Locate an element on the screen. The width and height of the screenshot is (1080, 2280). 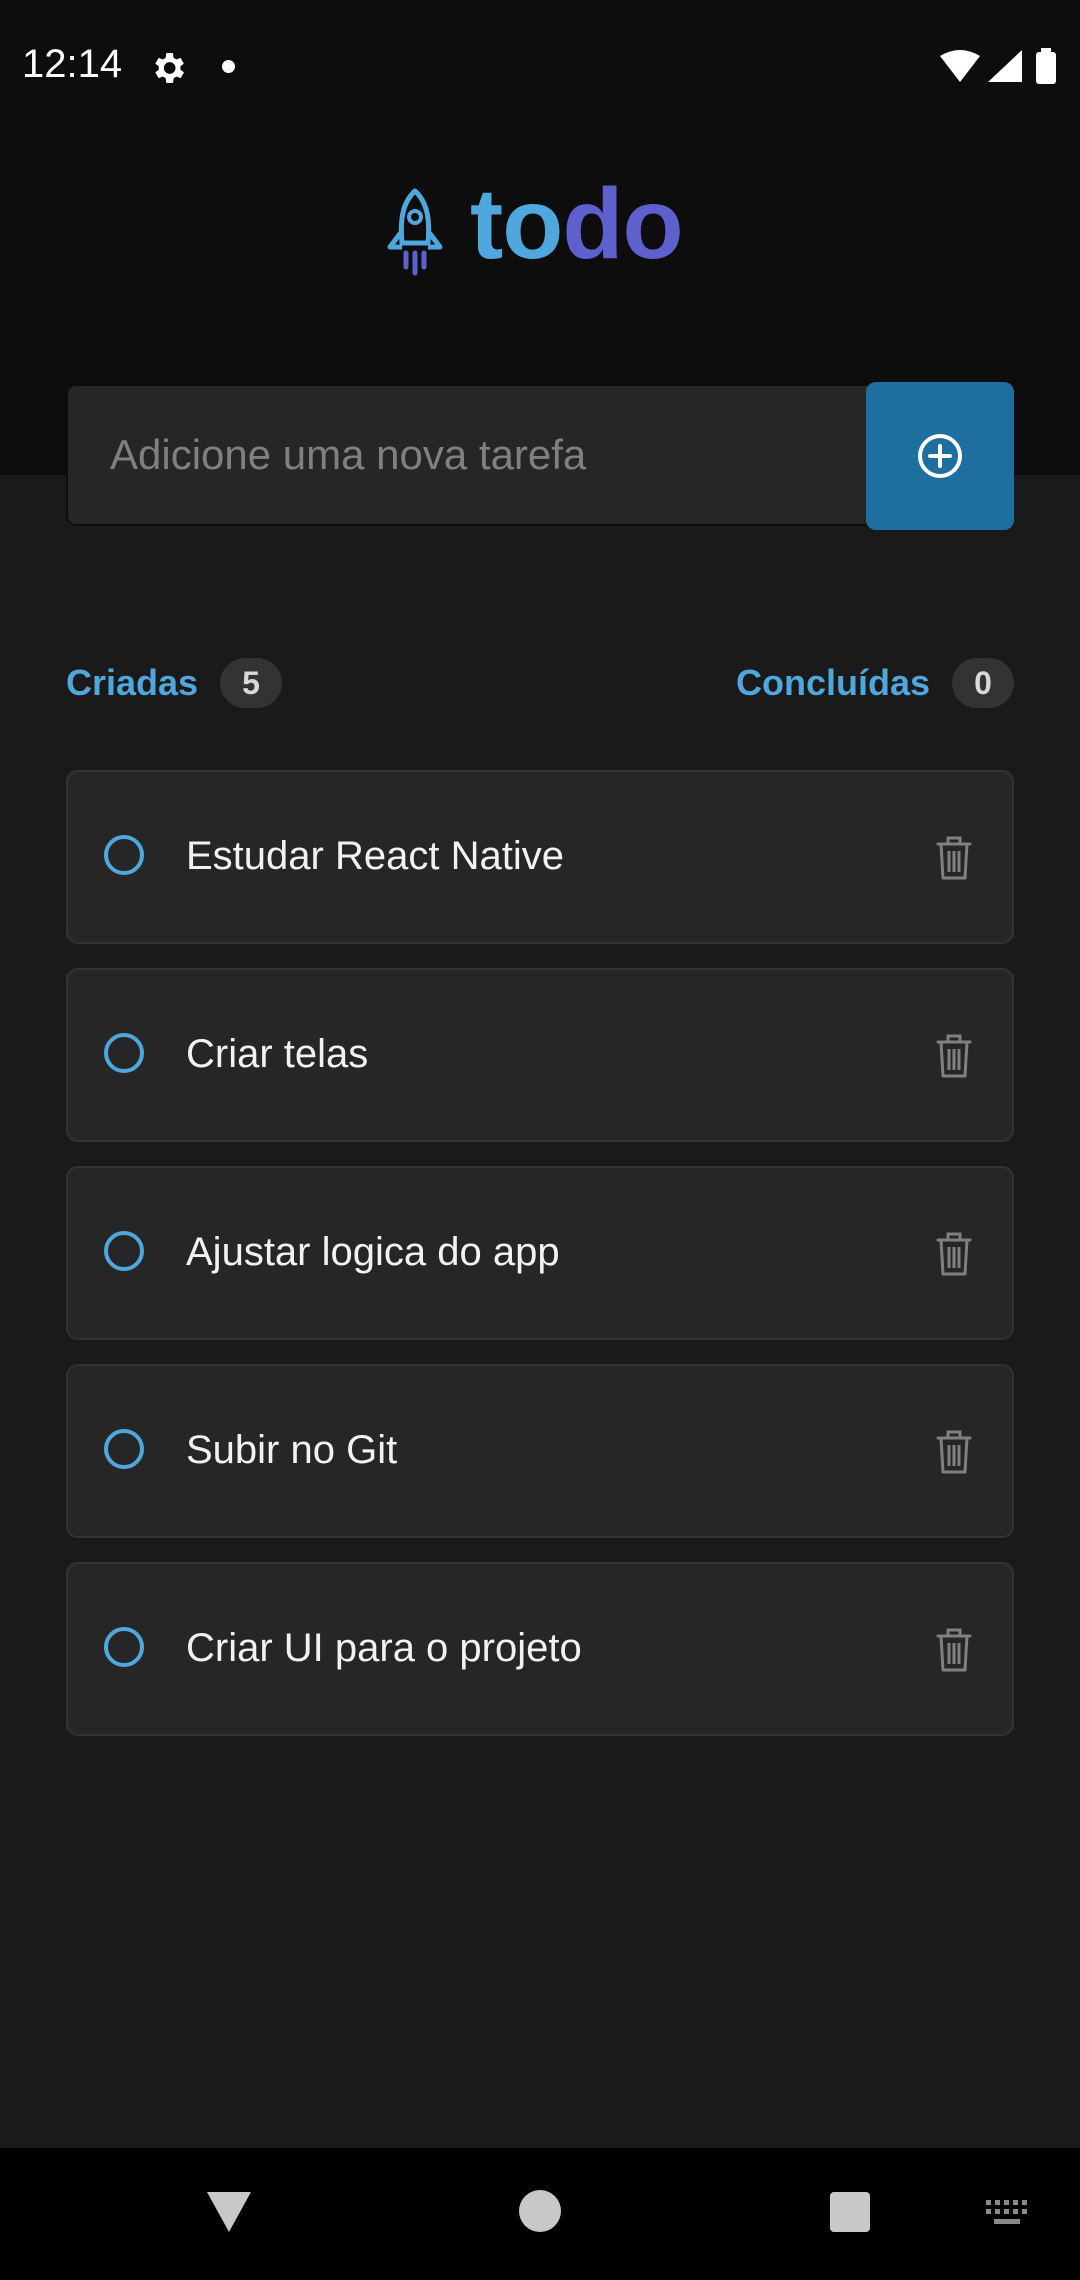
gear-icon is located at coordinates (169, 68).